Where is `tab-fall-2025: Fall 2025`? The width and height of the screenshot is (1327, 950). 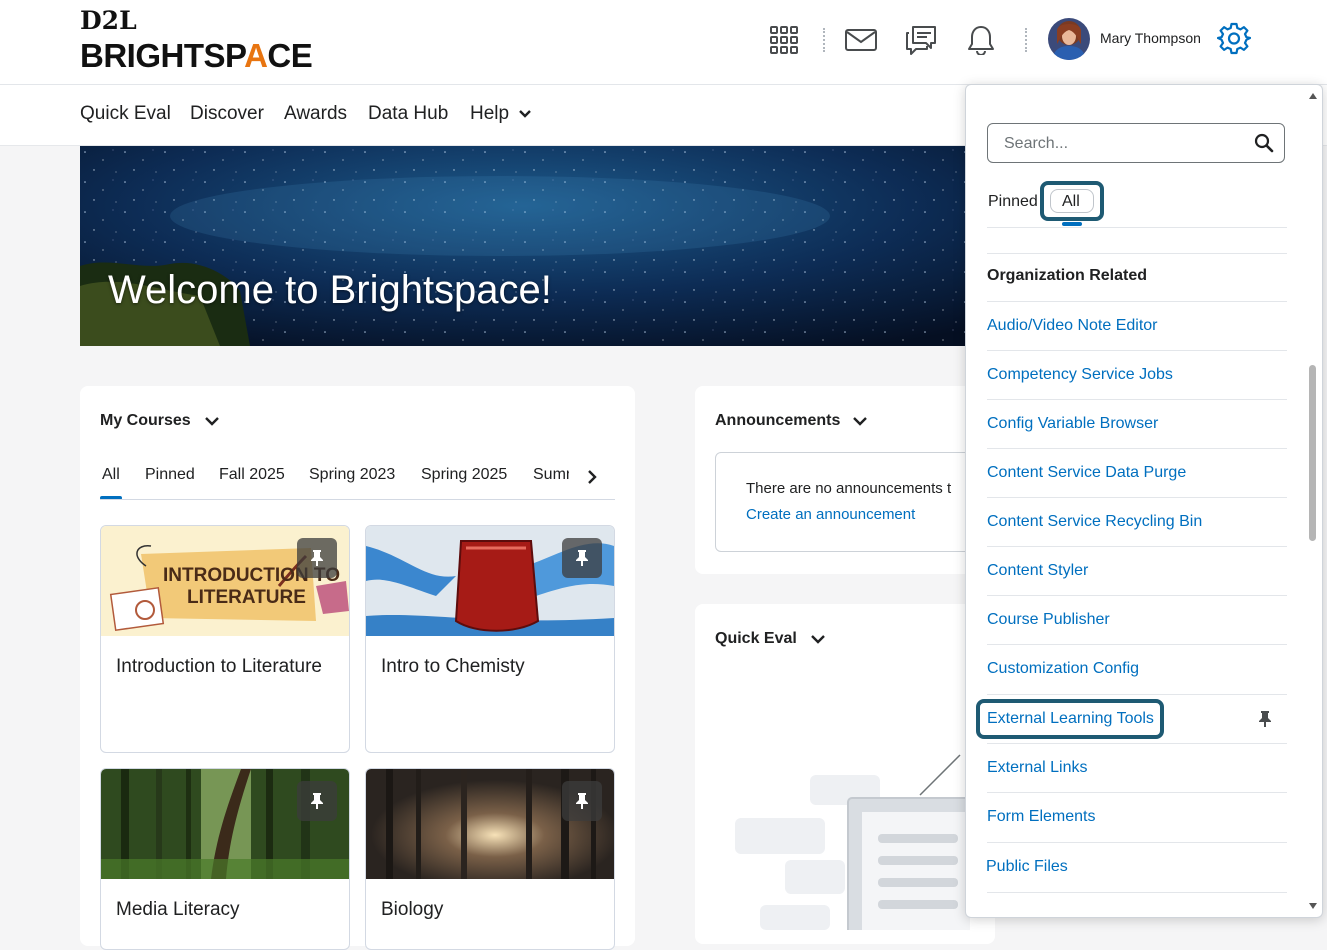 tab-fall-2025: Fall 2025 is located at coordinates (252, 475).